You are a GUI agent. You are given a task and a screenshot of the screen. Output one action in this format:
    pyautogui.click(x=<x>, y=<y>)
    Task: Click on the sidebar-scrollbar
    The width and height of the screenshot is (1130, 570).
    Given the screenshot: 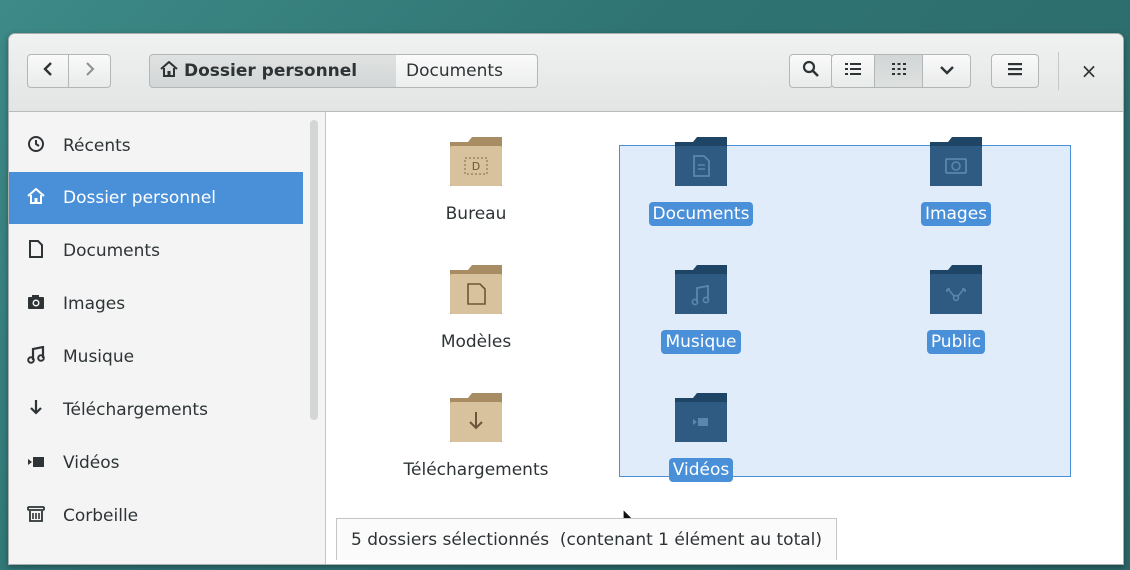 What is the action you would take?
    pyautogui.click(x=314, y=270)
    